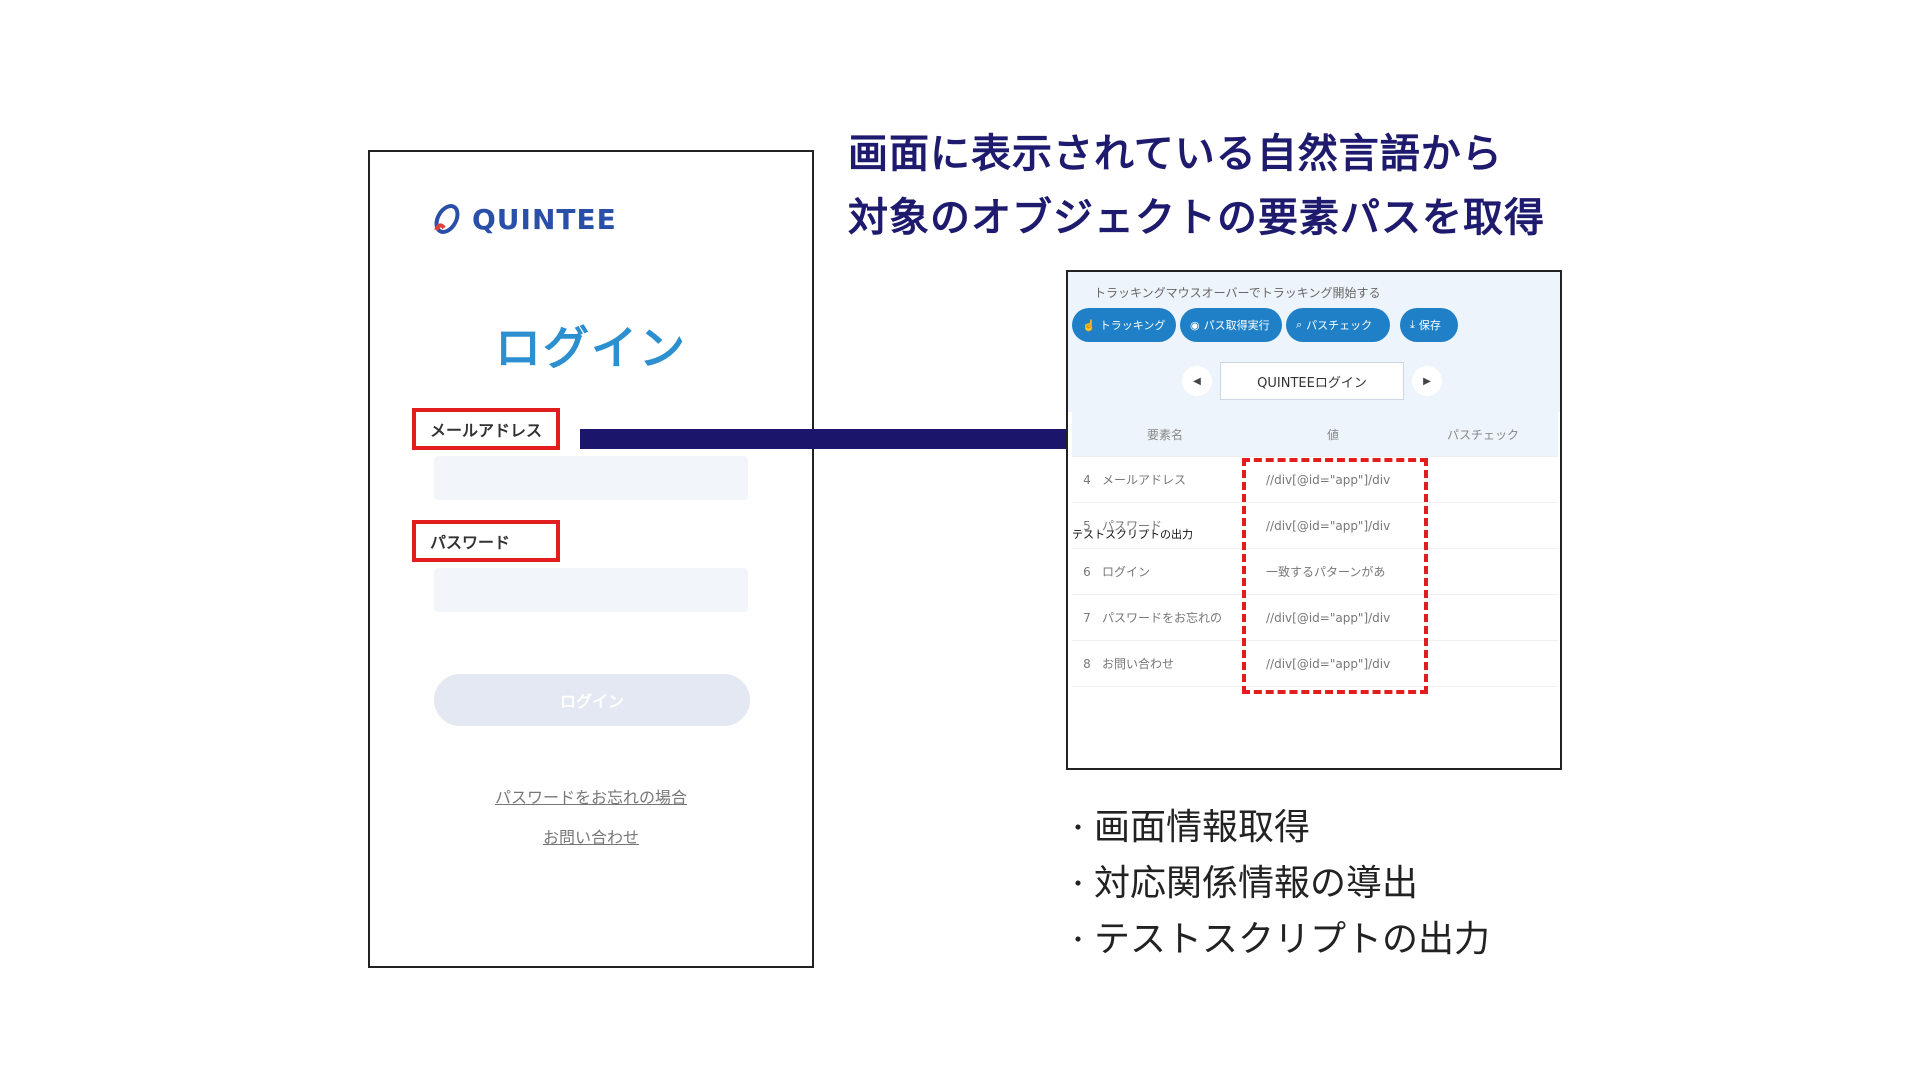 Image resolution: width=1920 pixels, height=1080 pixels. What do you see at coordinates (1087, 479) in the screenshot?
I see `row-number: 4` at bounding box center [1087, 479].